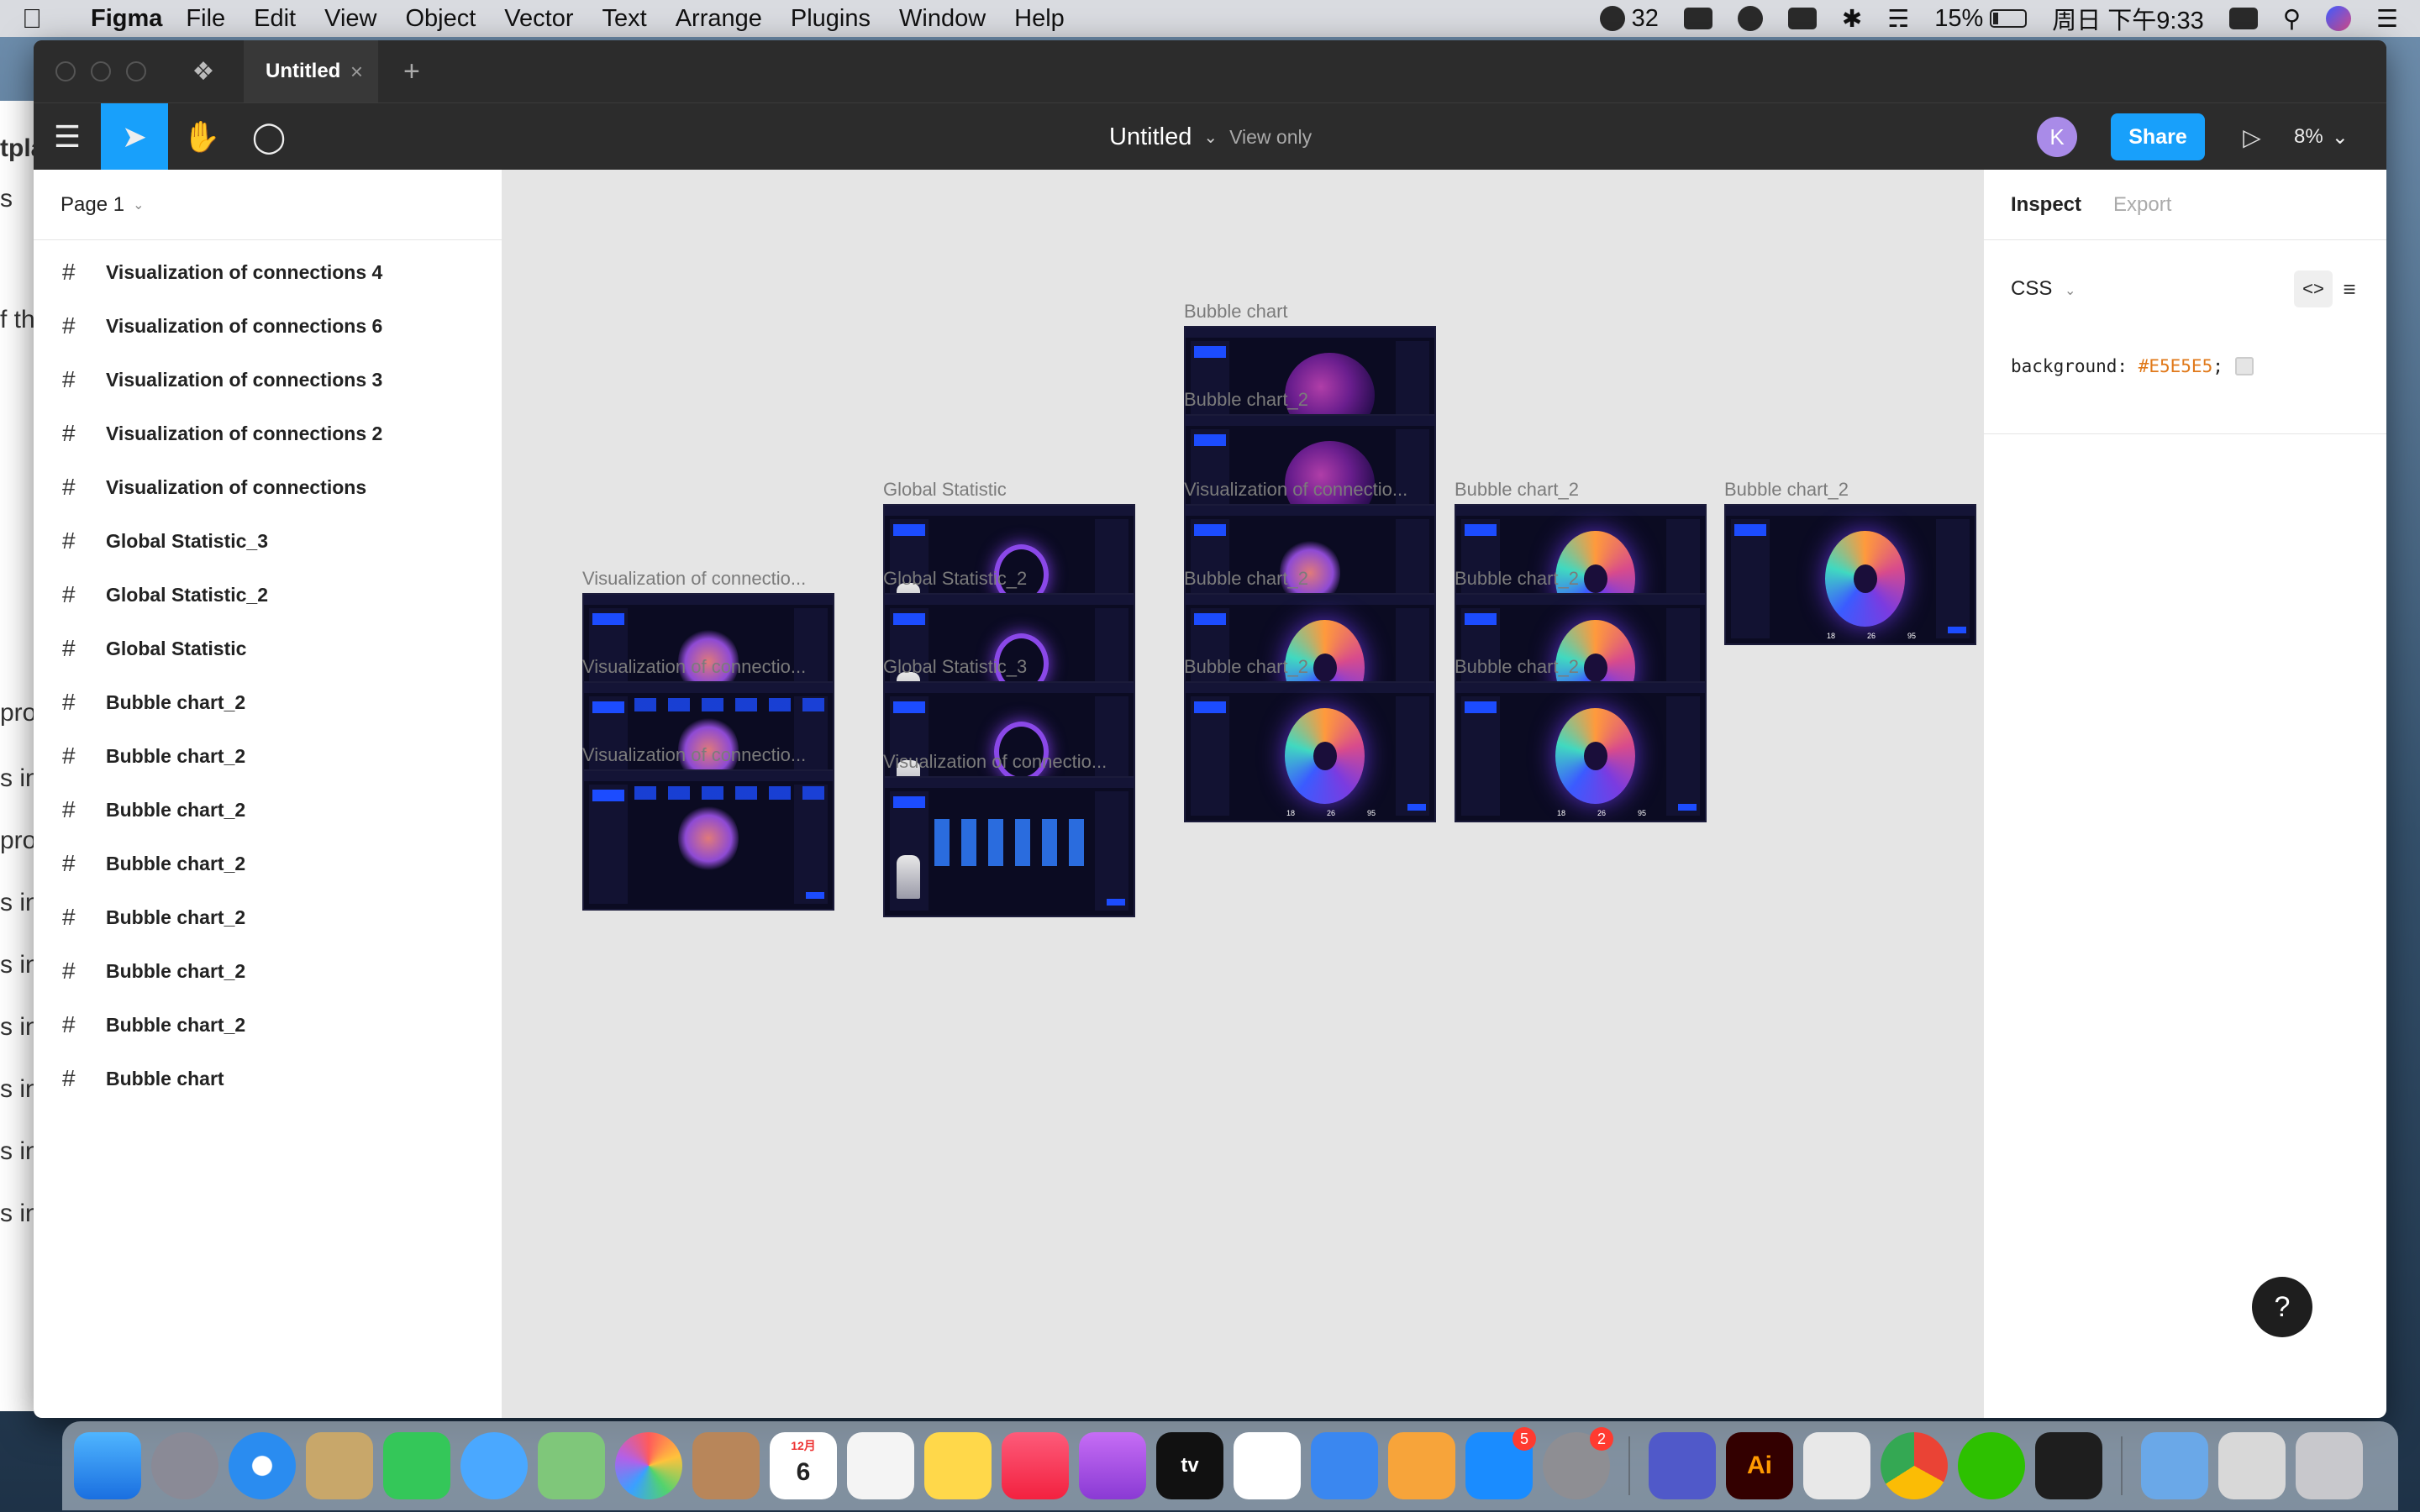 The height and width of the screenshot is (1512, 2420). What do you see at coordinates (1991, 1465) in the screenshot?
I see `wechat-app-icon` at bounding box center [1991, 1465].